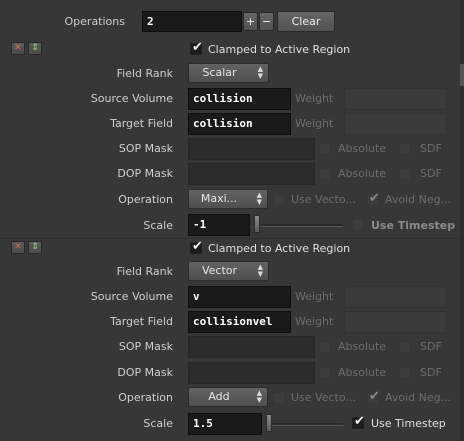 This screenshot has height=441, width=464. What do you see at coordinates (219, 270) in the screenshot?
I see `field-rank-value: Vector` at bounding box center [219, 270].